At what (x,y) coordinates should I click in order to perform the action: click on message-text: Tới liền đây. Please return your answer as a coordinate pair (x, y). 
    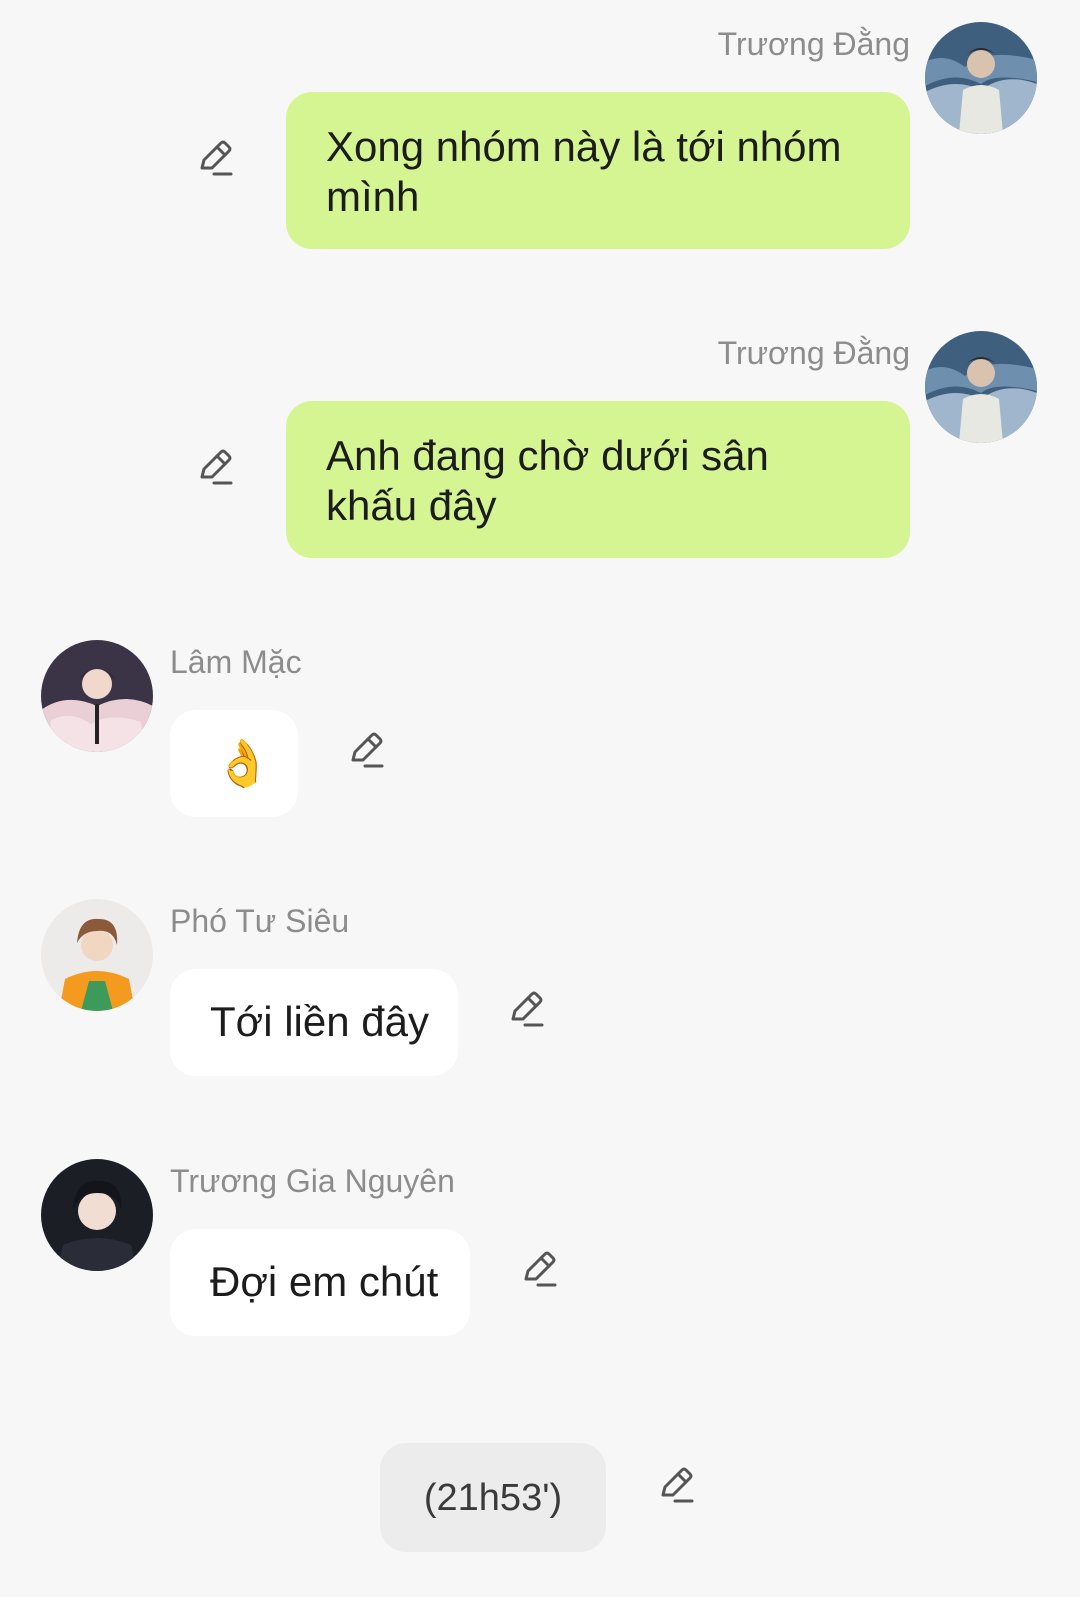
    Looking at the image, I should click on (319, 1021).